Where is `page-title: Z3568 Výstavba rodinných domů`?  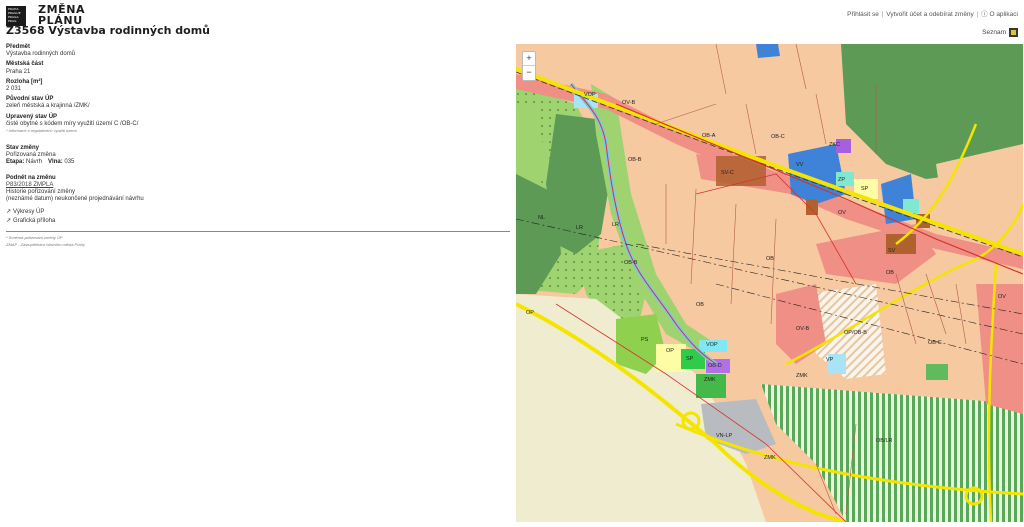 page-title: Z3568 Výstavba rodinných domů is located at coordinates (108, 30).